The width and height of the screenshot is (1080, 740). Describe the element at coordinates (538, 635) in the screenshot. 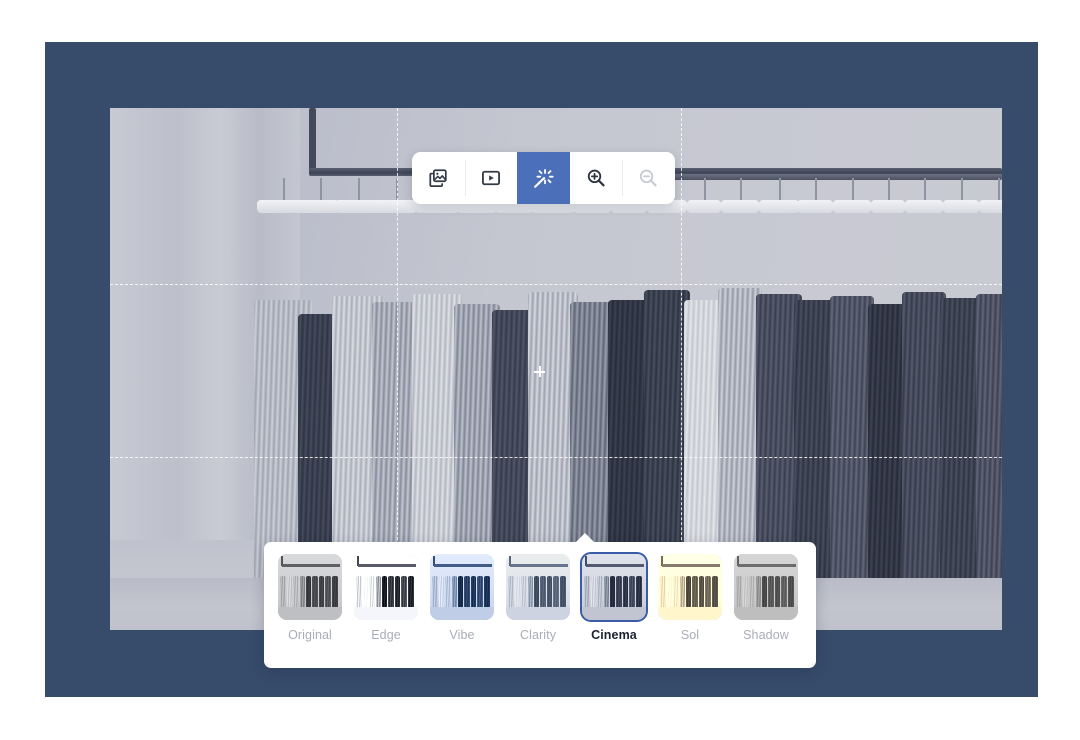

I see `filter-label-clarity: Clarity` at that location.